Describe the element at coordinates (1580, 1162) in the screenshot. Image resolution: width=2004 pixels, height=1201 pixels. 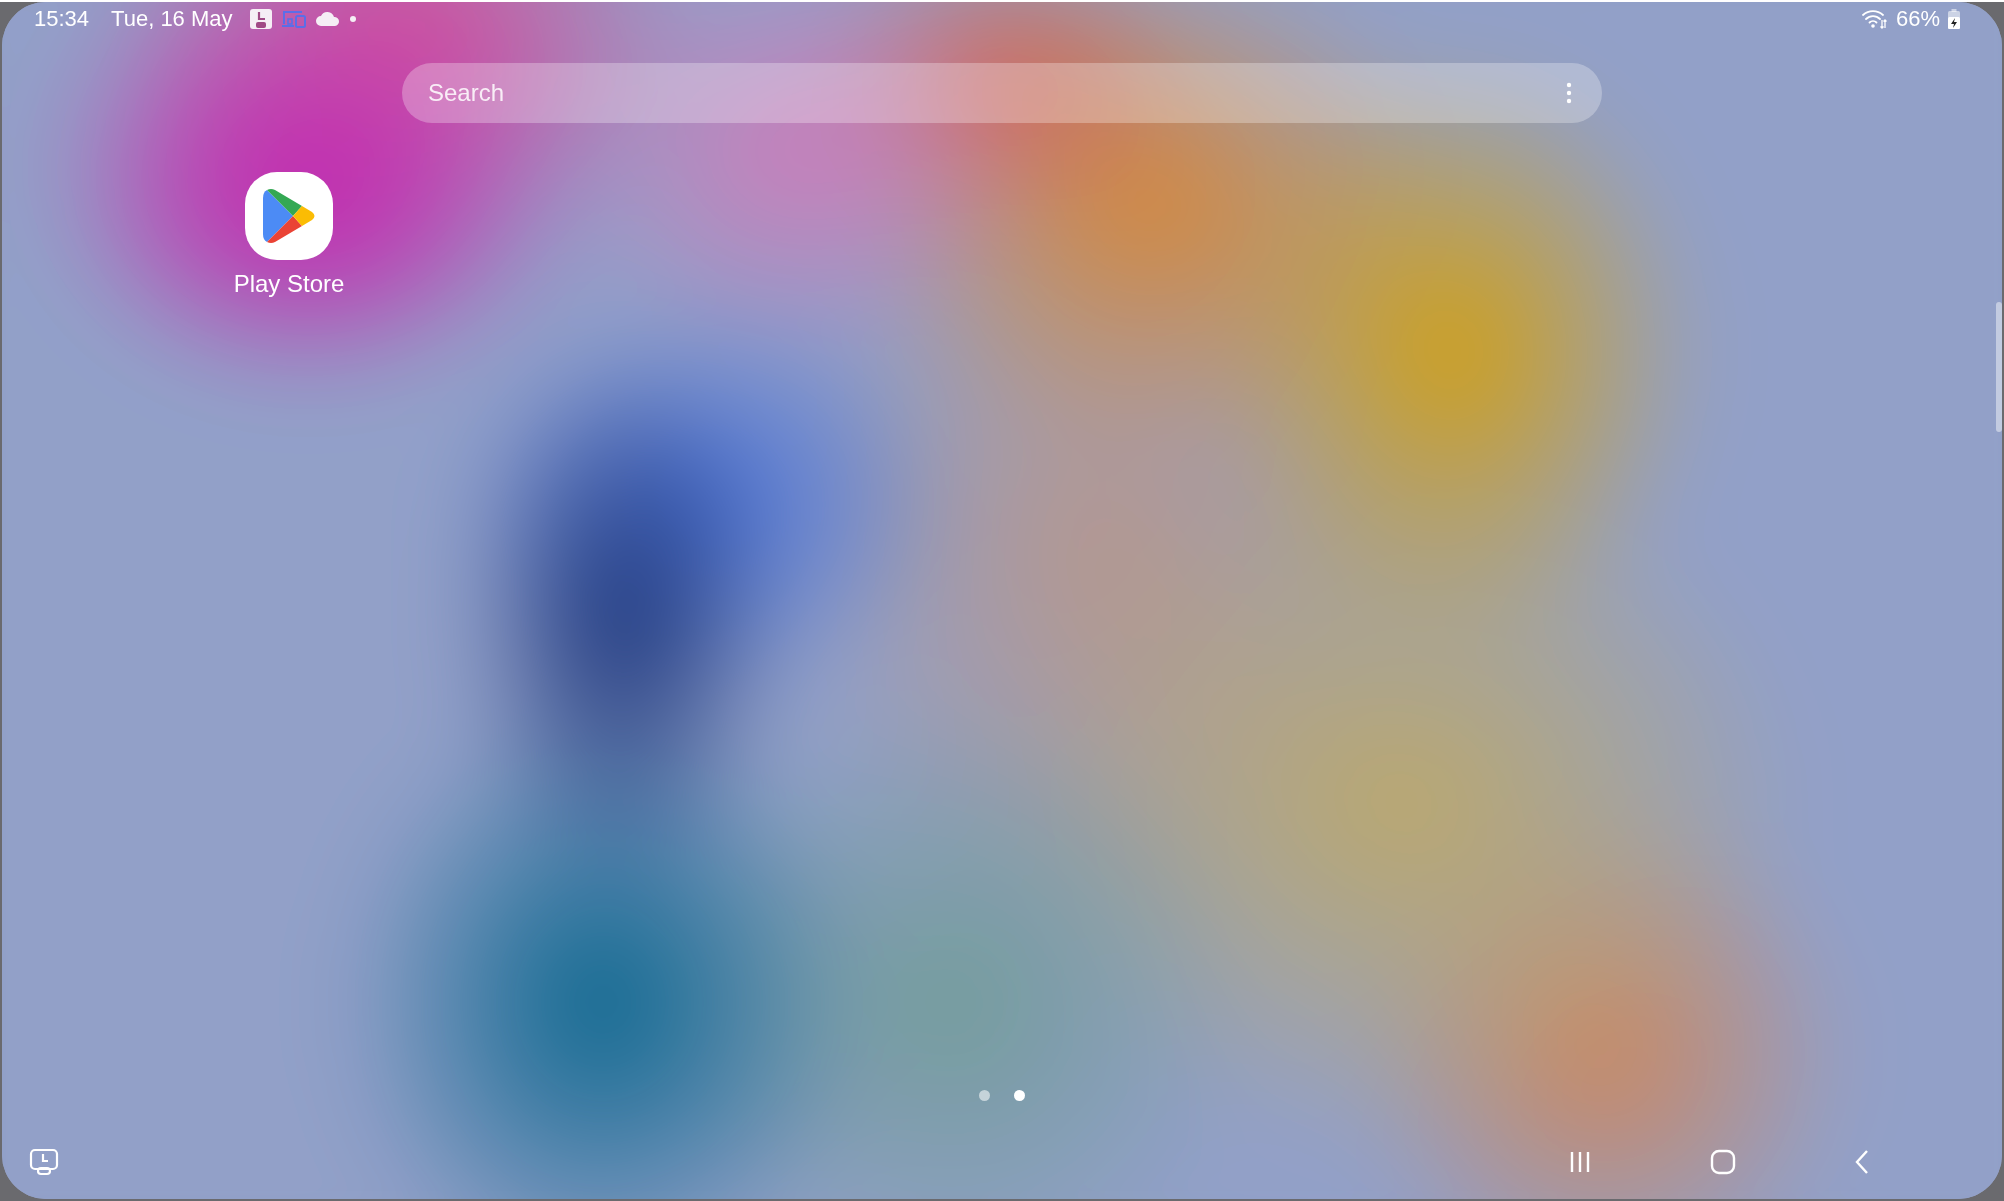
I see `recent-apps-icon` at that location.